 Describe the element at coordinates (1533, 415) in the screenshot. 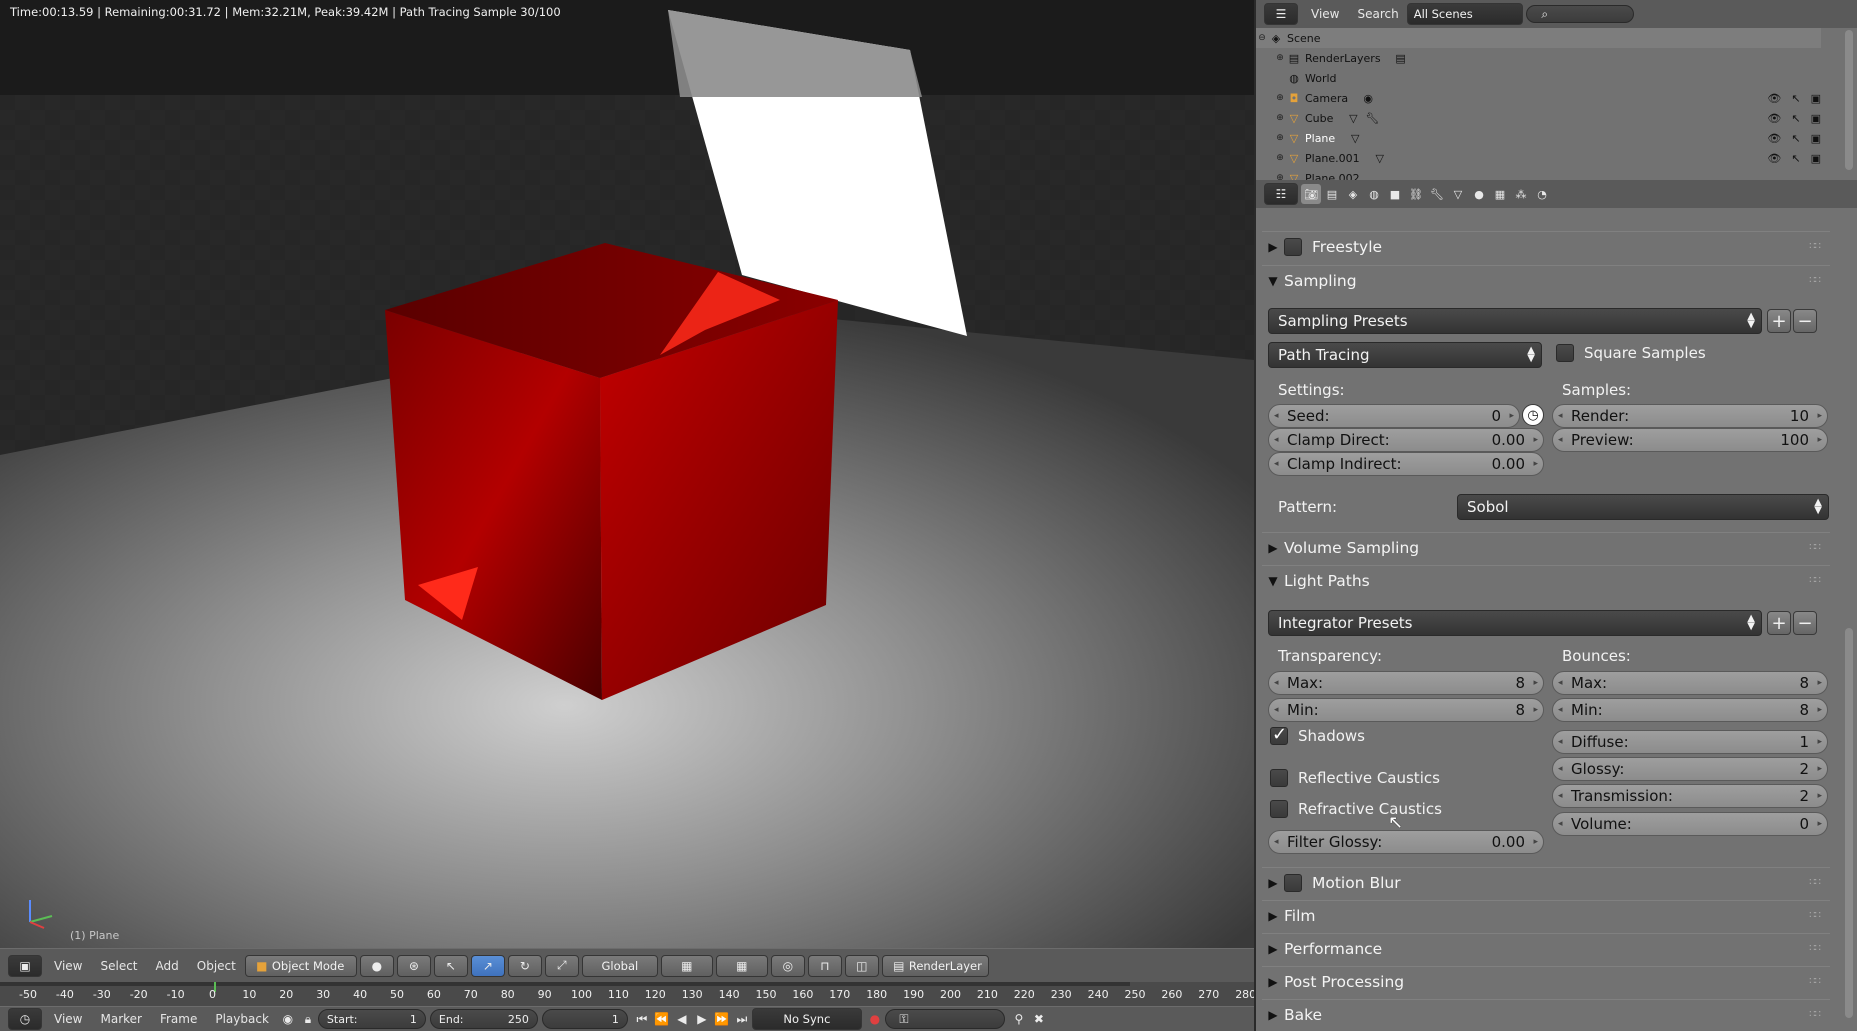

I see `animated-seed-button: ◷` at that location.